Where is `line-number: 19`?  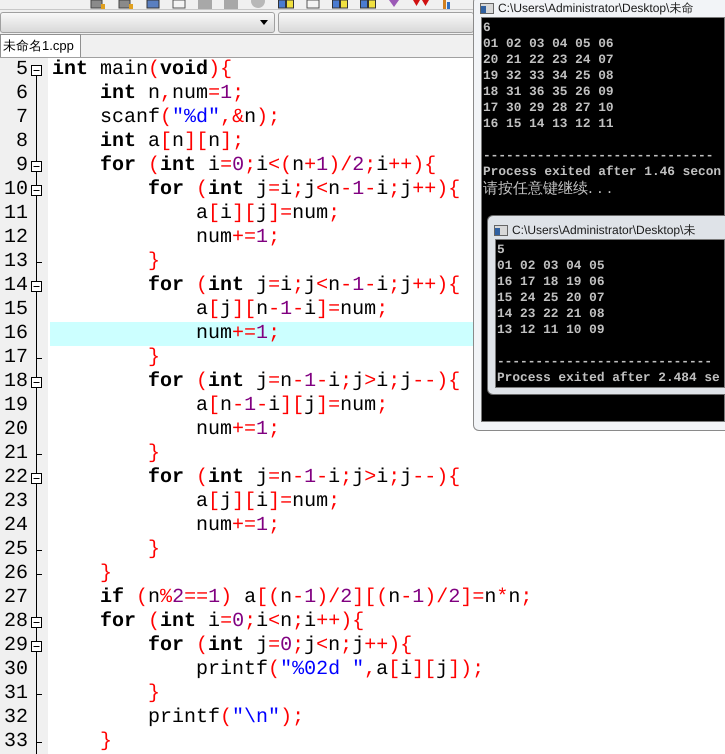
line-number: 19 is located at coordinates (15, 406).